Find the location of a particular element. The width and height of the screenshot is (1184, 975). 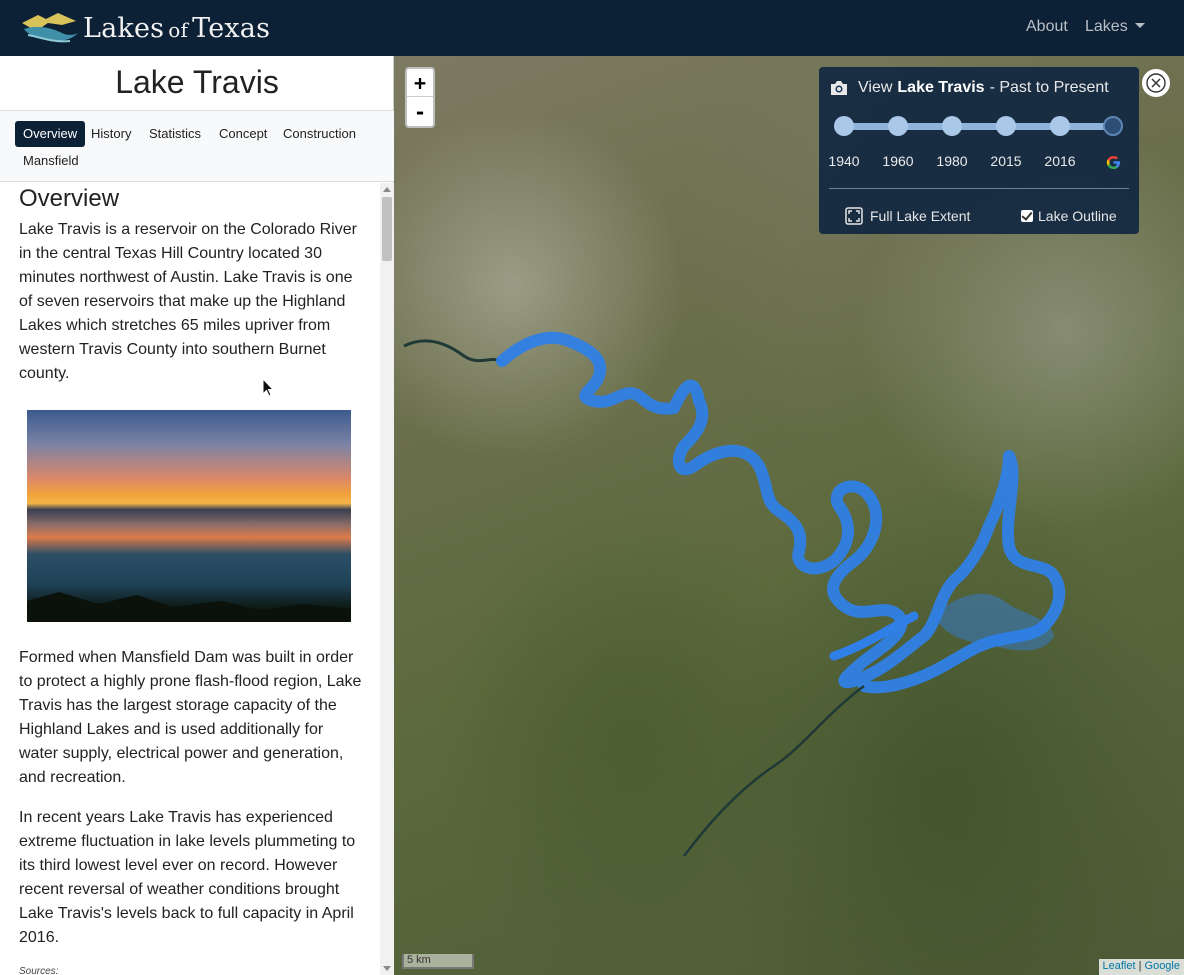

scroll-down-arrow-icon is located at coordinates (387, 968).